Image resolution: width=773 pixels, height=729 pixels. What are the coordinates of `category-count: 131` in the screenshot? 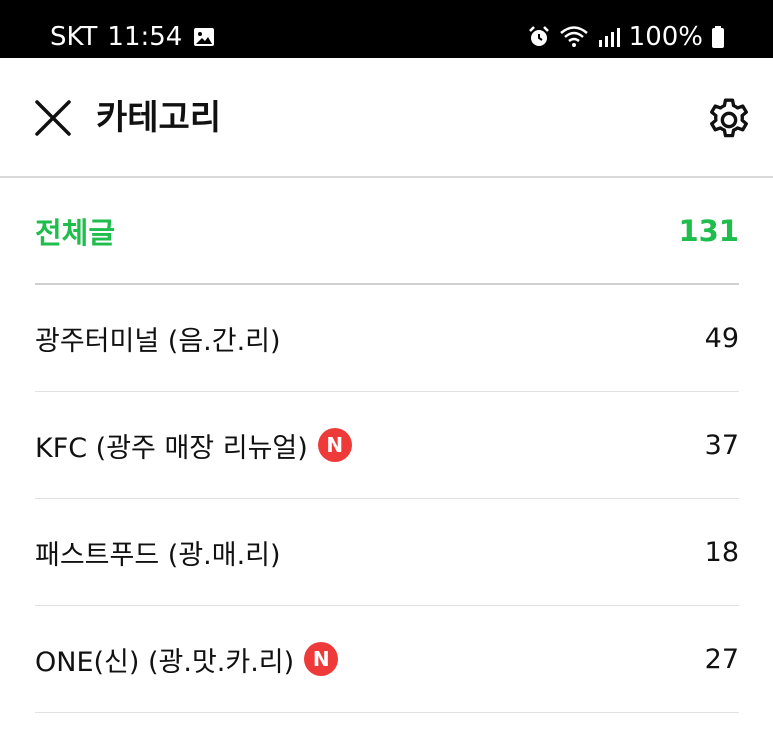 It's located at (708, 230).